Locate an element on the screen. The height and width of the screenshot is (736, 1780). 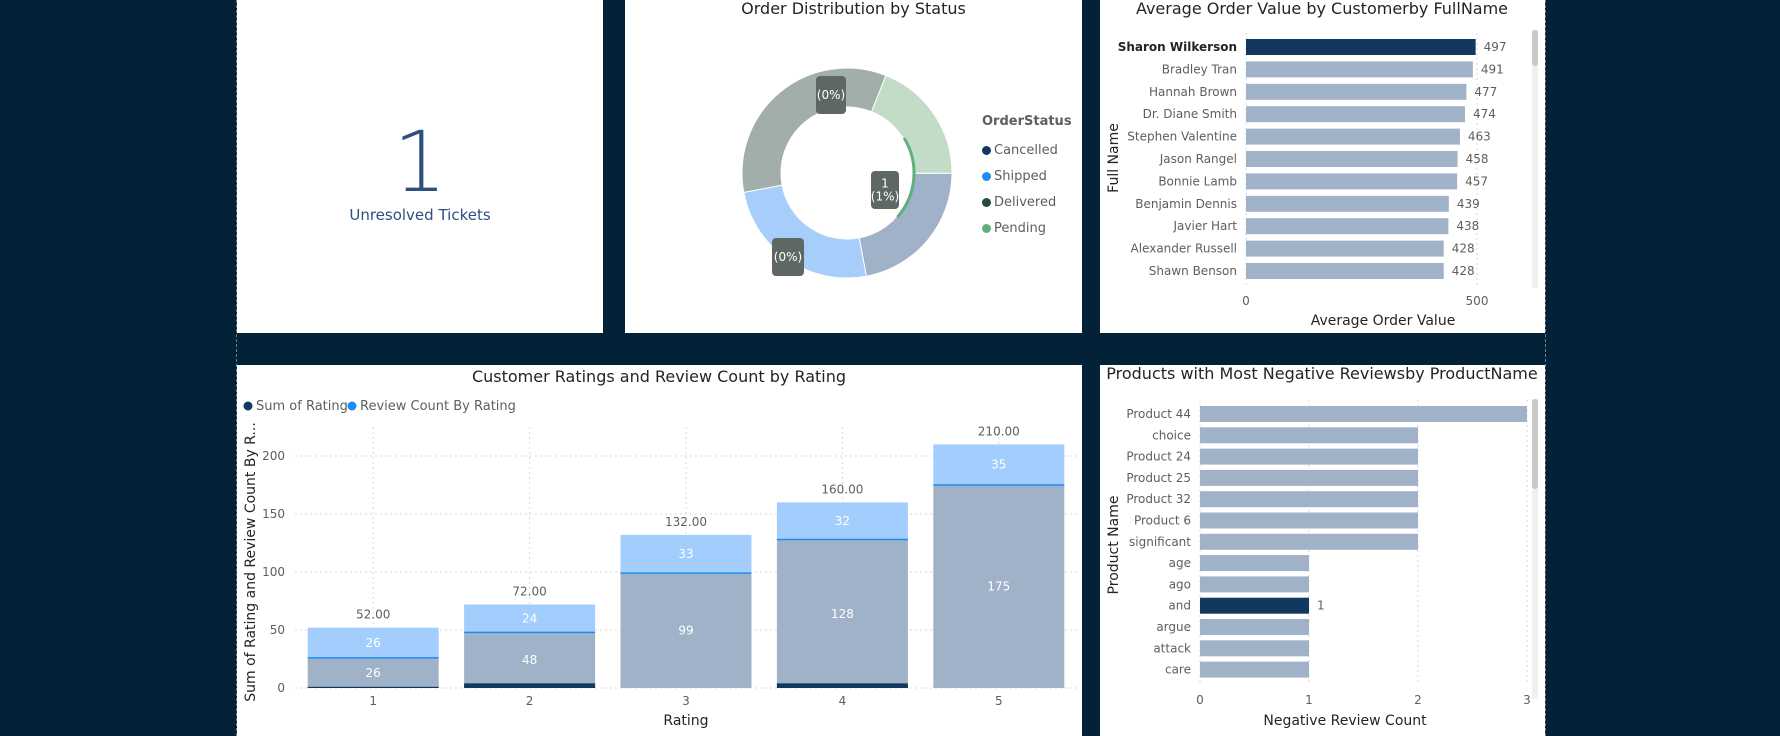
data-label: 457 is located at coordinates (1476, 181).